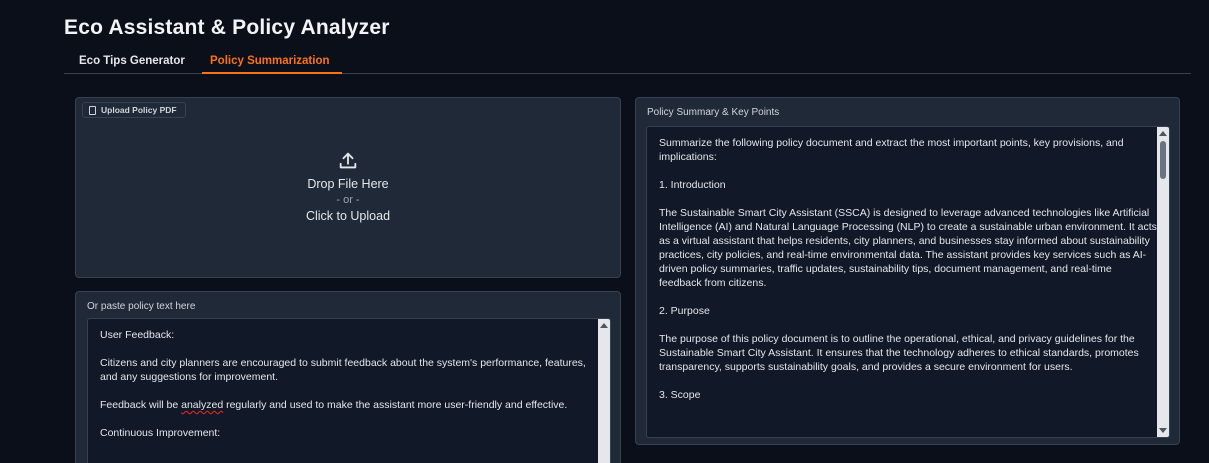  I want to click on summary-label: Policy Summary & Key Points, so click(713, 112).